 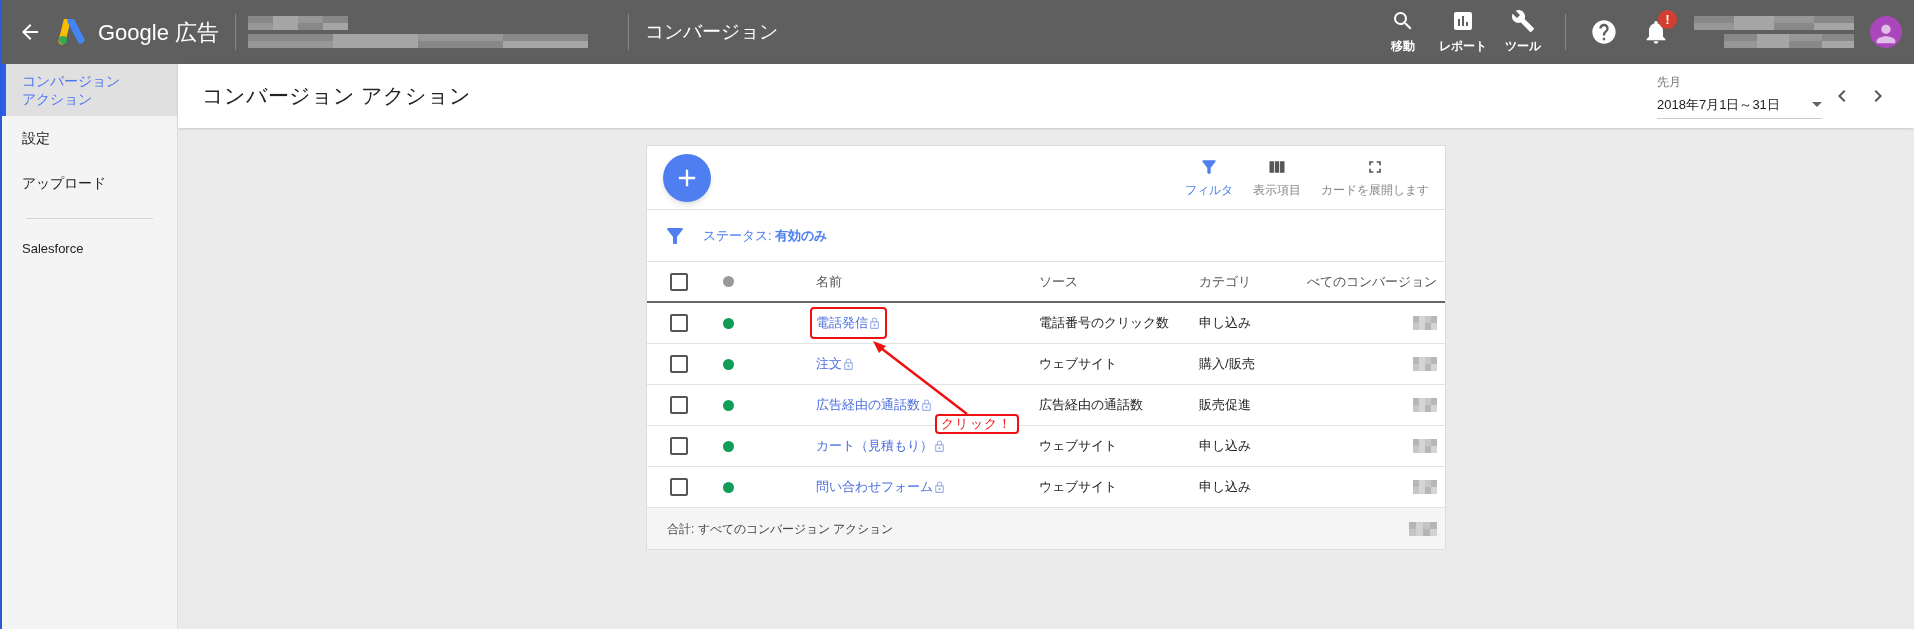 I want to click on card-toolbar-button: 表示項目, so click(x=1277, y=177).